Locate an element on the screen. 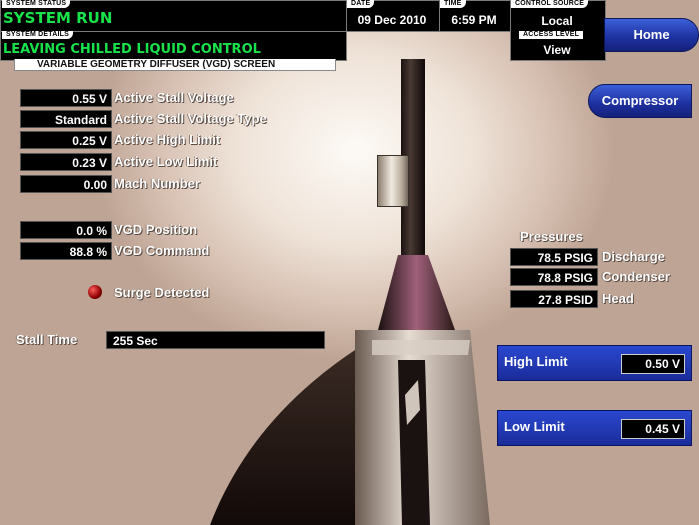  diffuser-throat is located at coordinates (416, 292).